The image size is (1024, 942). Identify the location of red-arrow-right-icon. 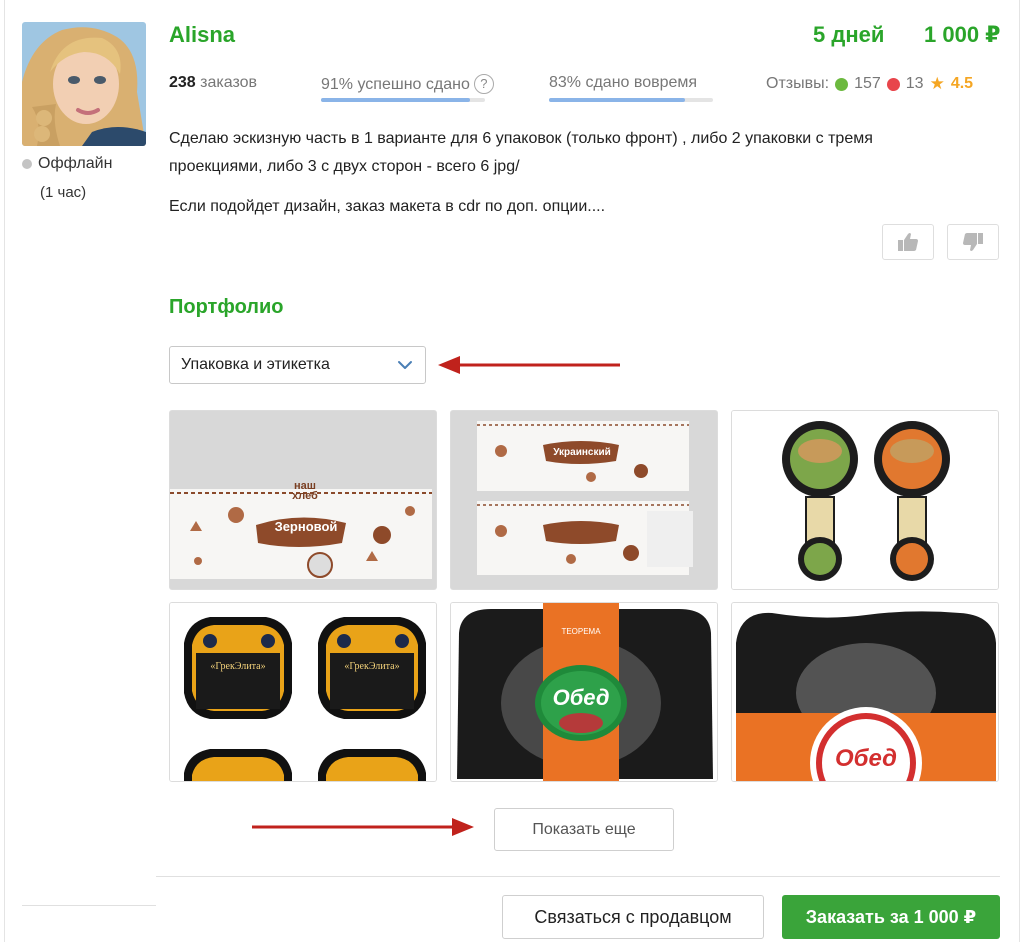
(363, 827).